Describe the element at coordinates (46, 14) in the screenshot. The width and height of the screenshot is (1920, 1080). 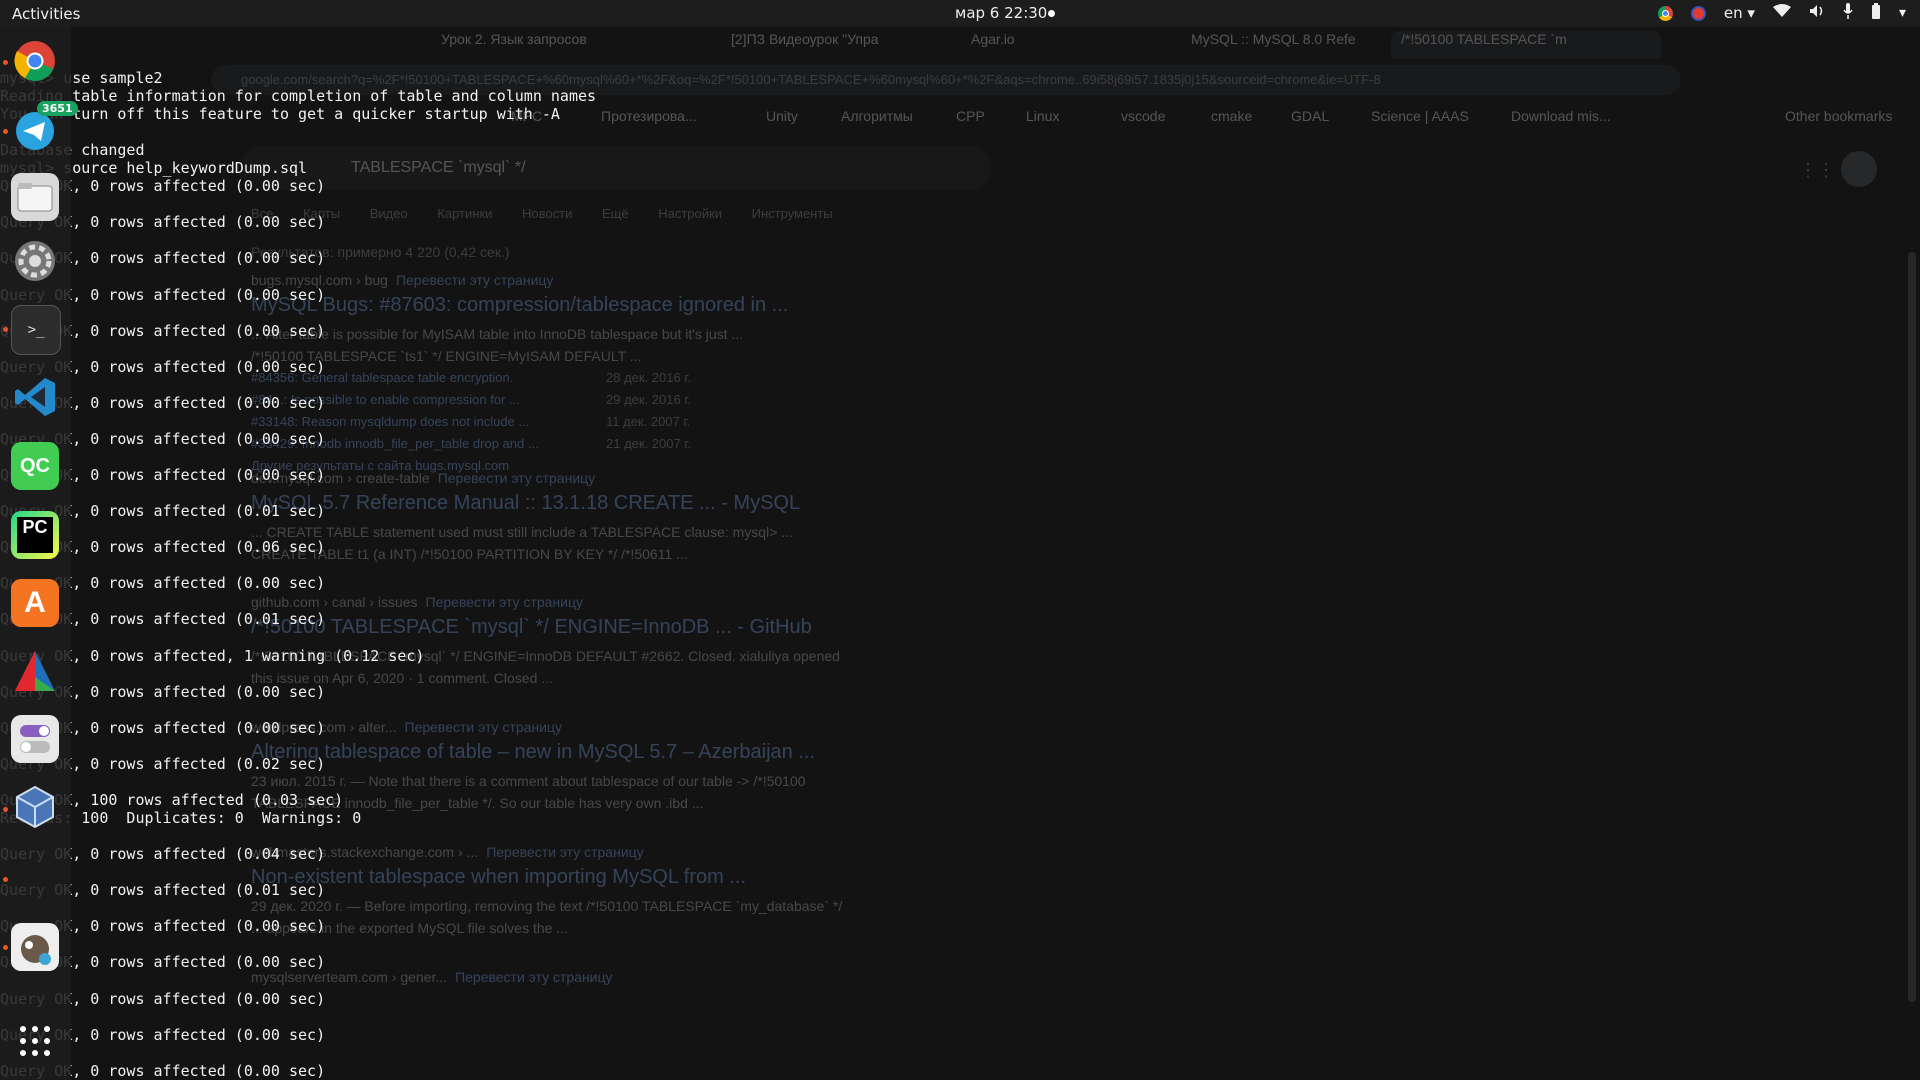
I see `activities-button: Activities` at that location.